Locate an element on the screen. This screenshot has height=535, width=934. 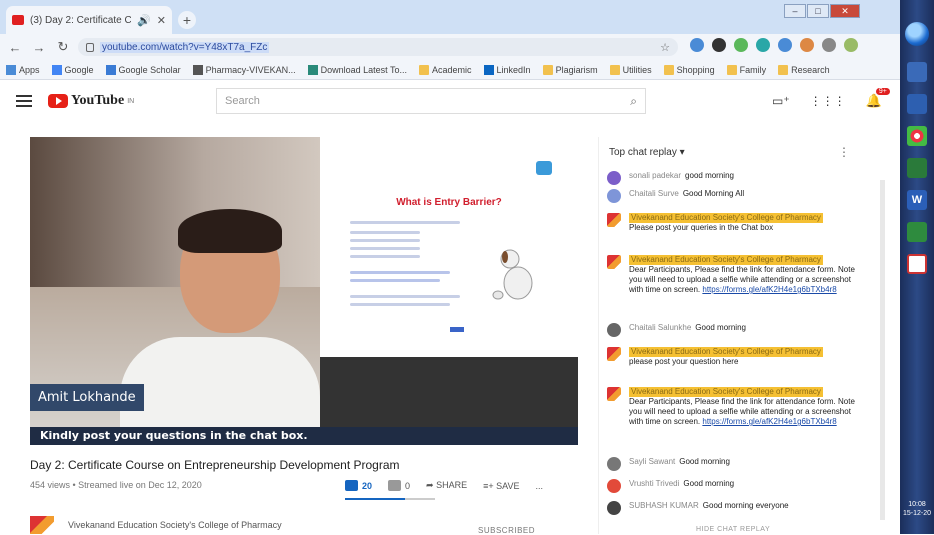
chat-more-icon: ⋮ is located at coordinates (844, 152).